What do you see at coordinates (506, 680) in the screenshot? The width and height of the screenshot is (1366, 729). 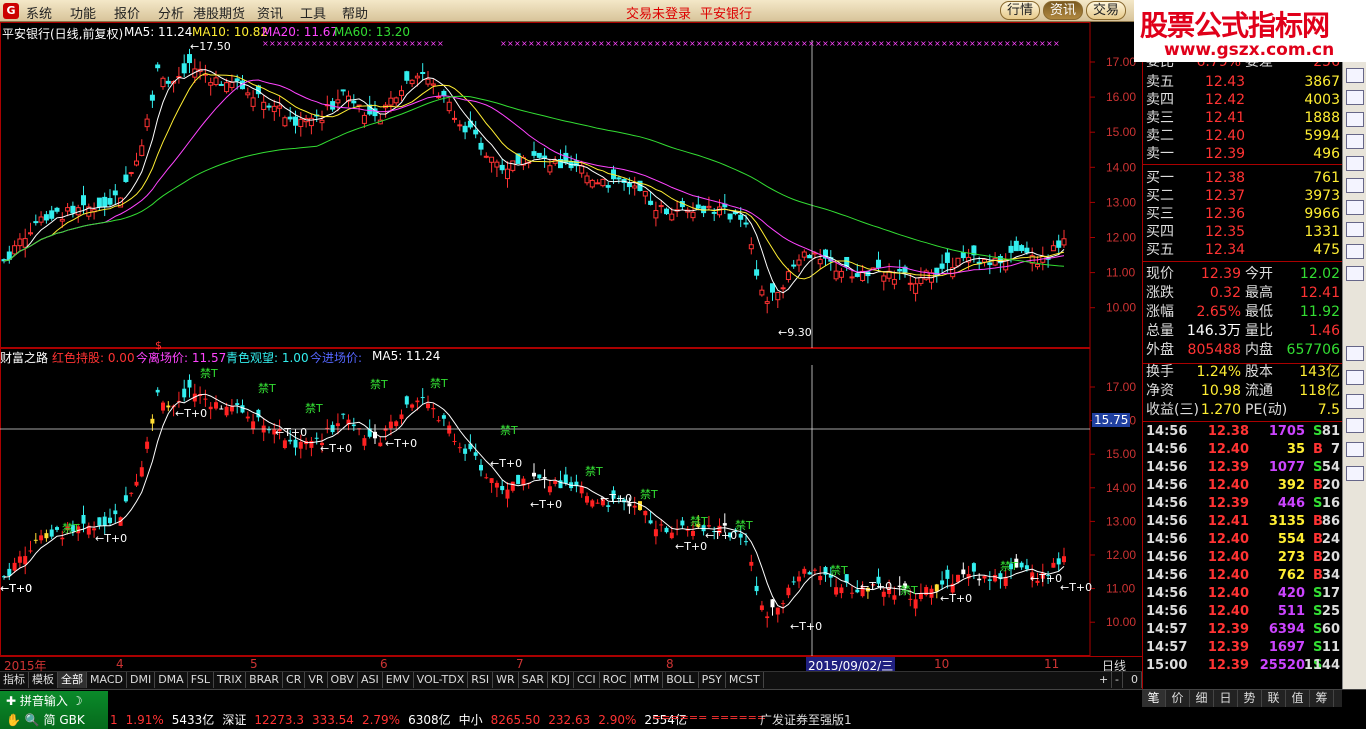 I see `indicator-tab: WR` at bounding box center [506, 680].